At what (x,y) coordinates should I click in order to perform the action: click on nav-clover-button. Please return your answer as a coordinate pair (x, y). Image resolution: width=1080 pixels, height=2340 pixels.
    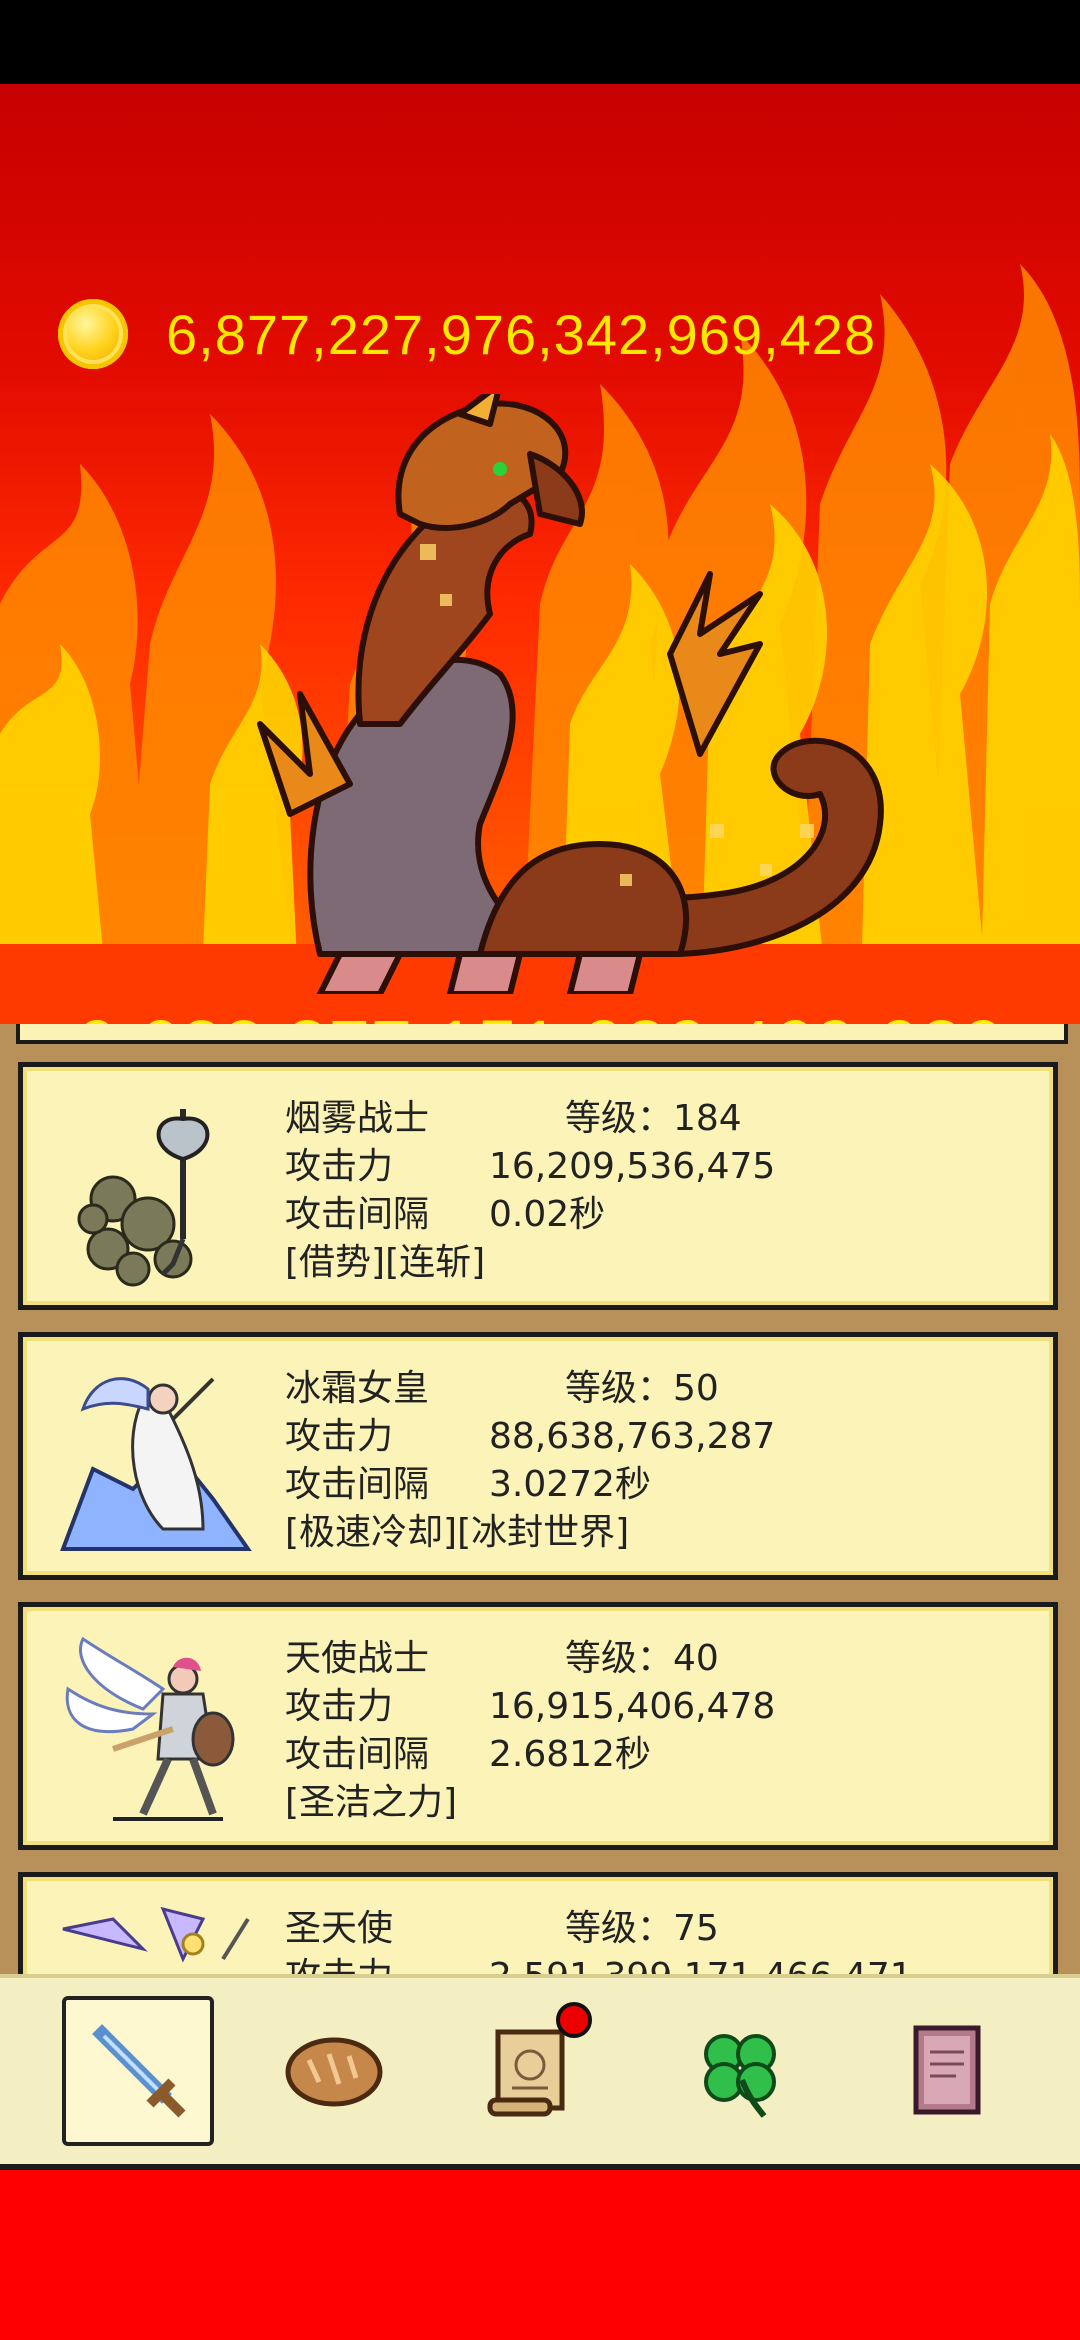
    Looking at the image, I should click on (740, 2071).